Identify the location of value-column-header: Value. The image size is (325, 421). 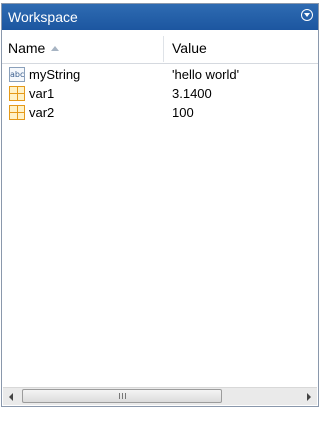
(189, 48).